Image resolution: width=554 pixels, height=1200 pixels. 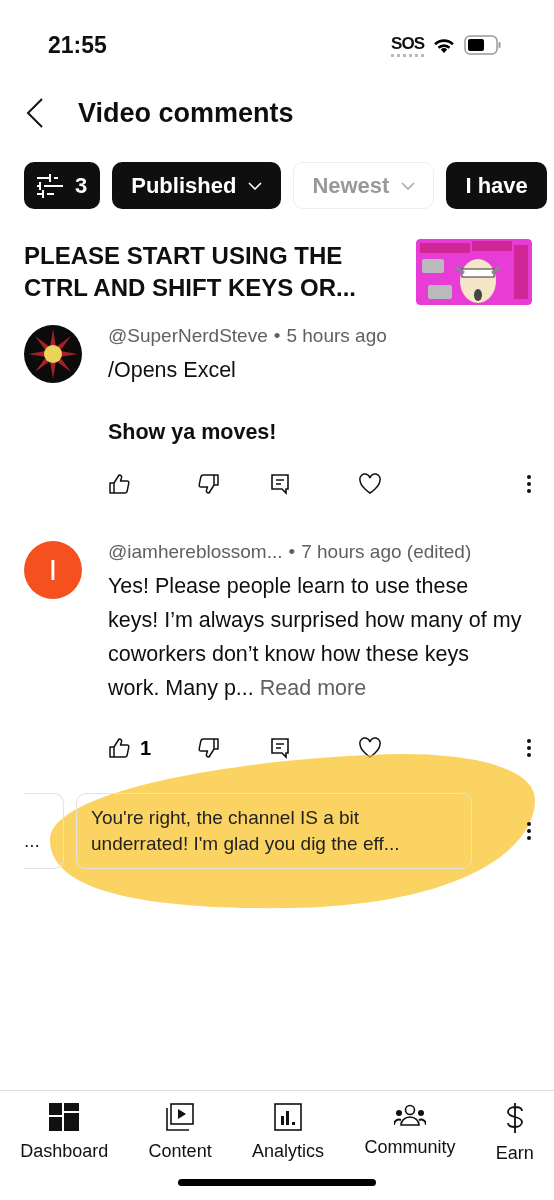 I want to click on sliders-icon, so click(x=50, y=185).